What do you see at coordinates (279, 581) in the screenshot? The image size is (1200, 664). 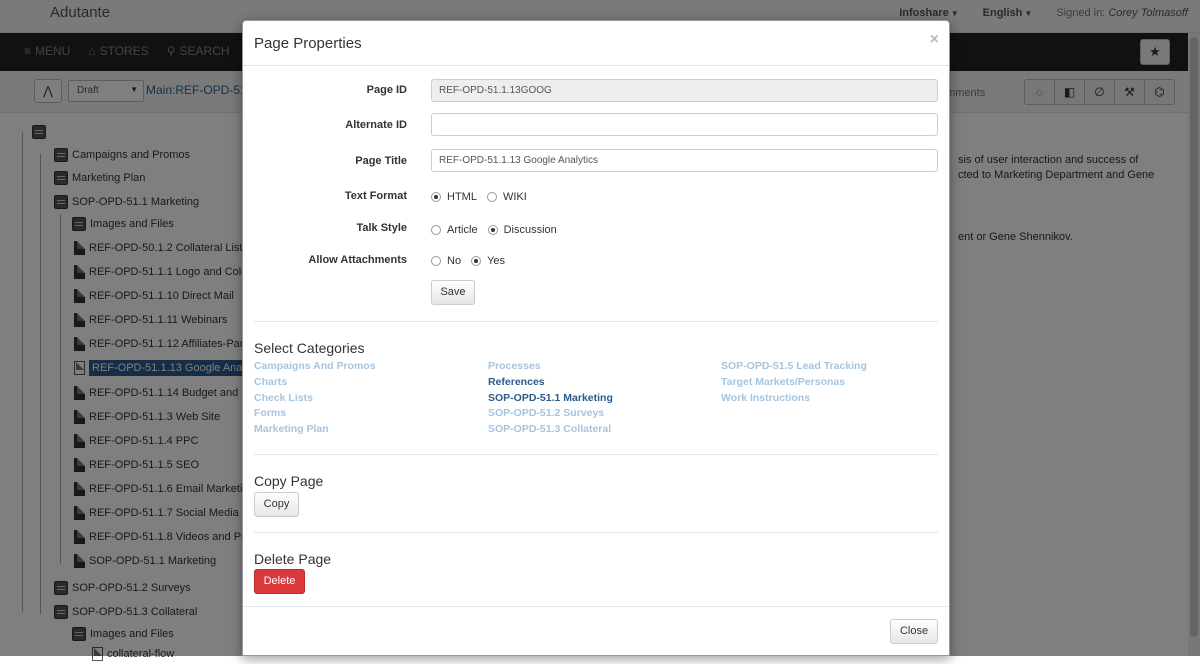 I see `delete-button: Delete` at bounding box center [279, 581].